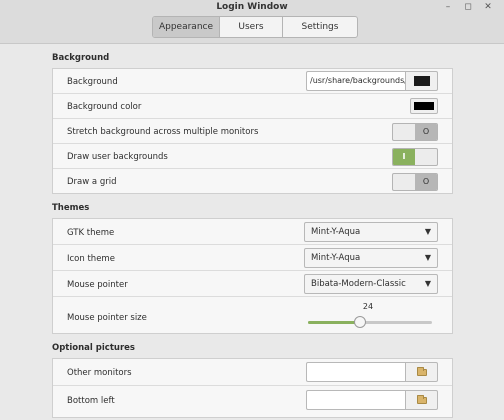  What do you see at coordinates (370, 322) in the screenshot?
I see `mouse-pointer-size-slider` at bounding box center [370, 322].